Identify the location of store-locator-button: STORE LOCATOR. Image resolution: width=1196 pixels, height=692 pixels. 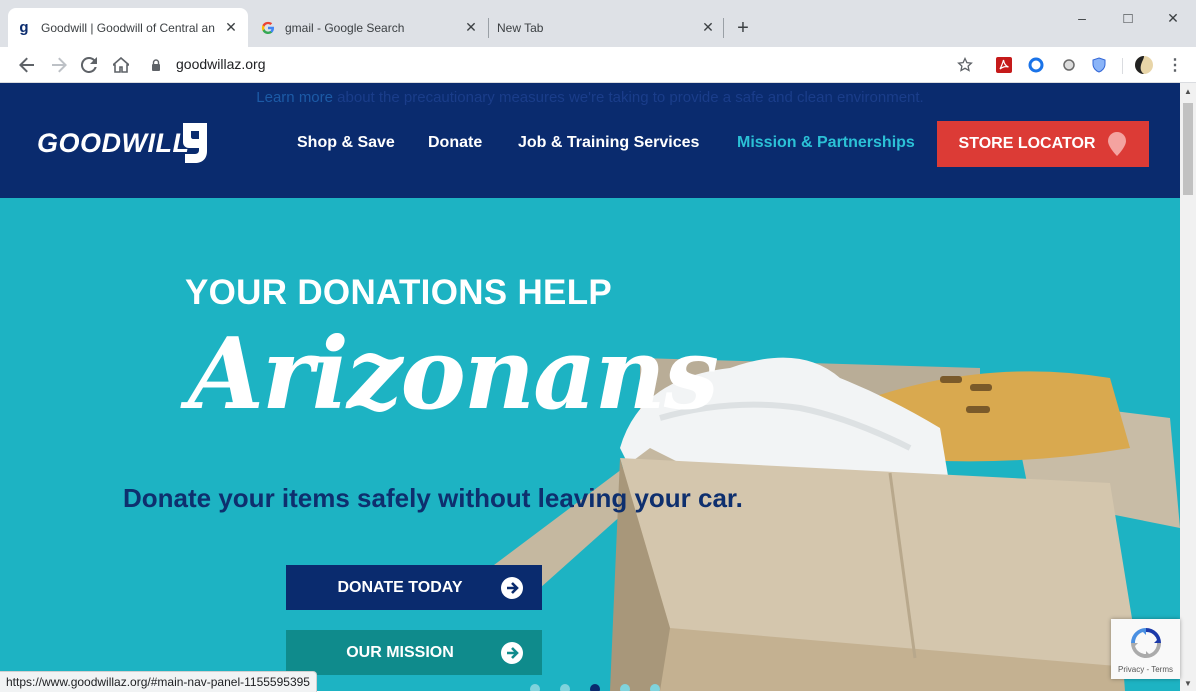
(1043, 144).